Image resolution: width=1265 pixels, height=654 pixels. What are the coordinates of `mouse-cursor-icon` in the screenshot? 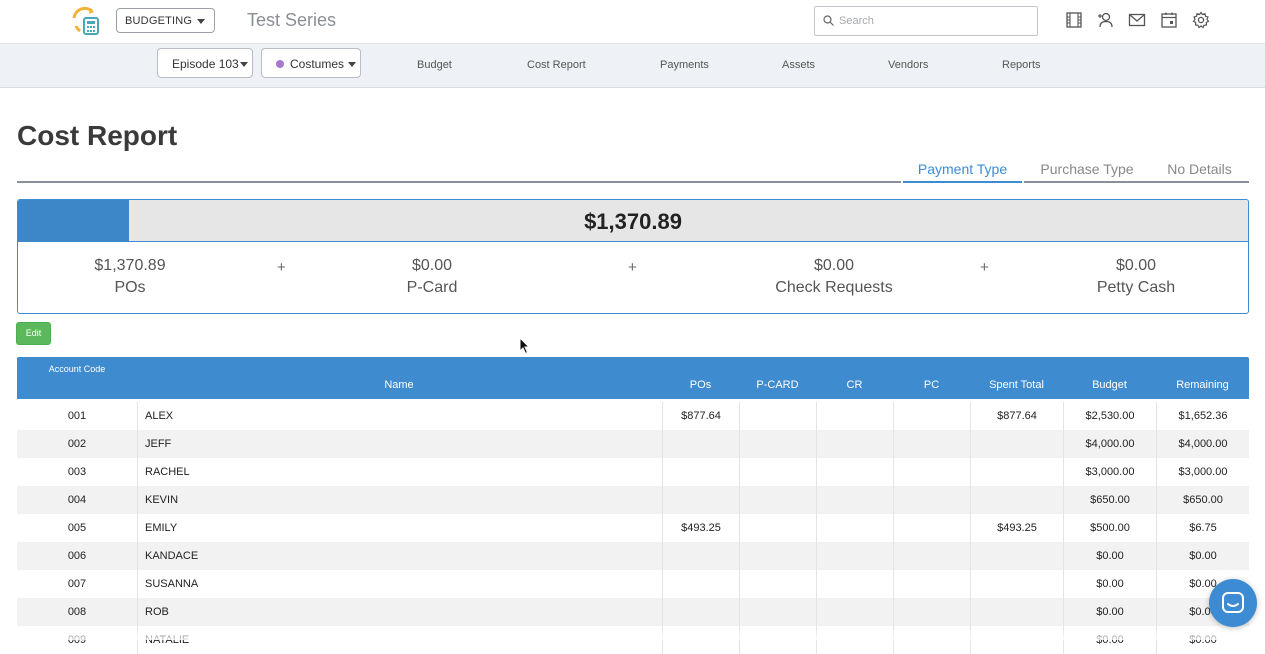 It's located at (525, 346).